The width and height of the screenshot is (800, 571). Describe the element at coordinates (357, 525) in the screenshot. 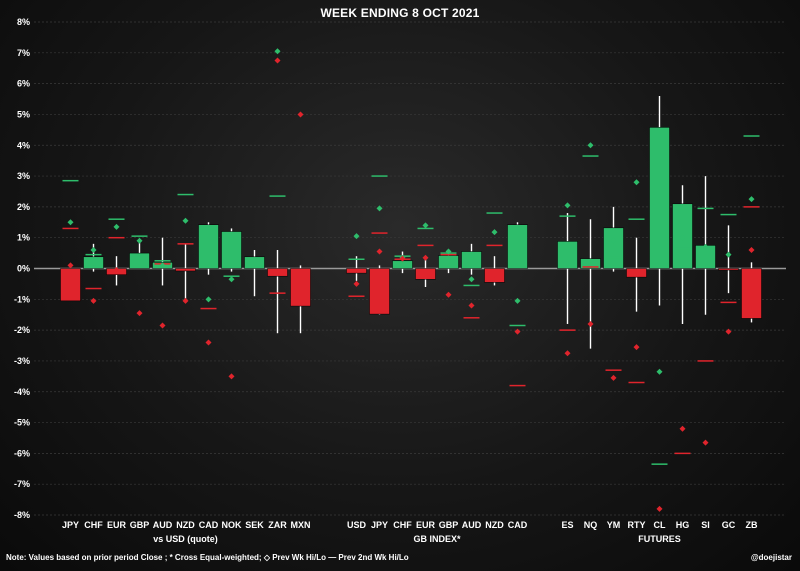

I see `x-tick-label: USD` at that location.